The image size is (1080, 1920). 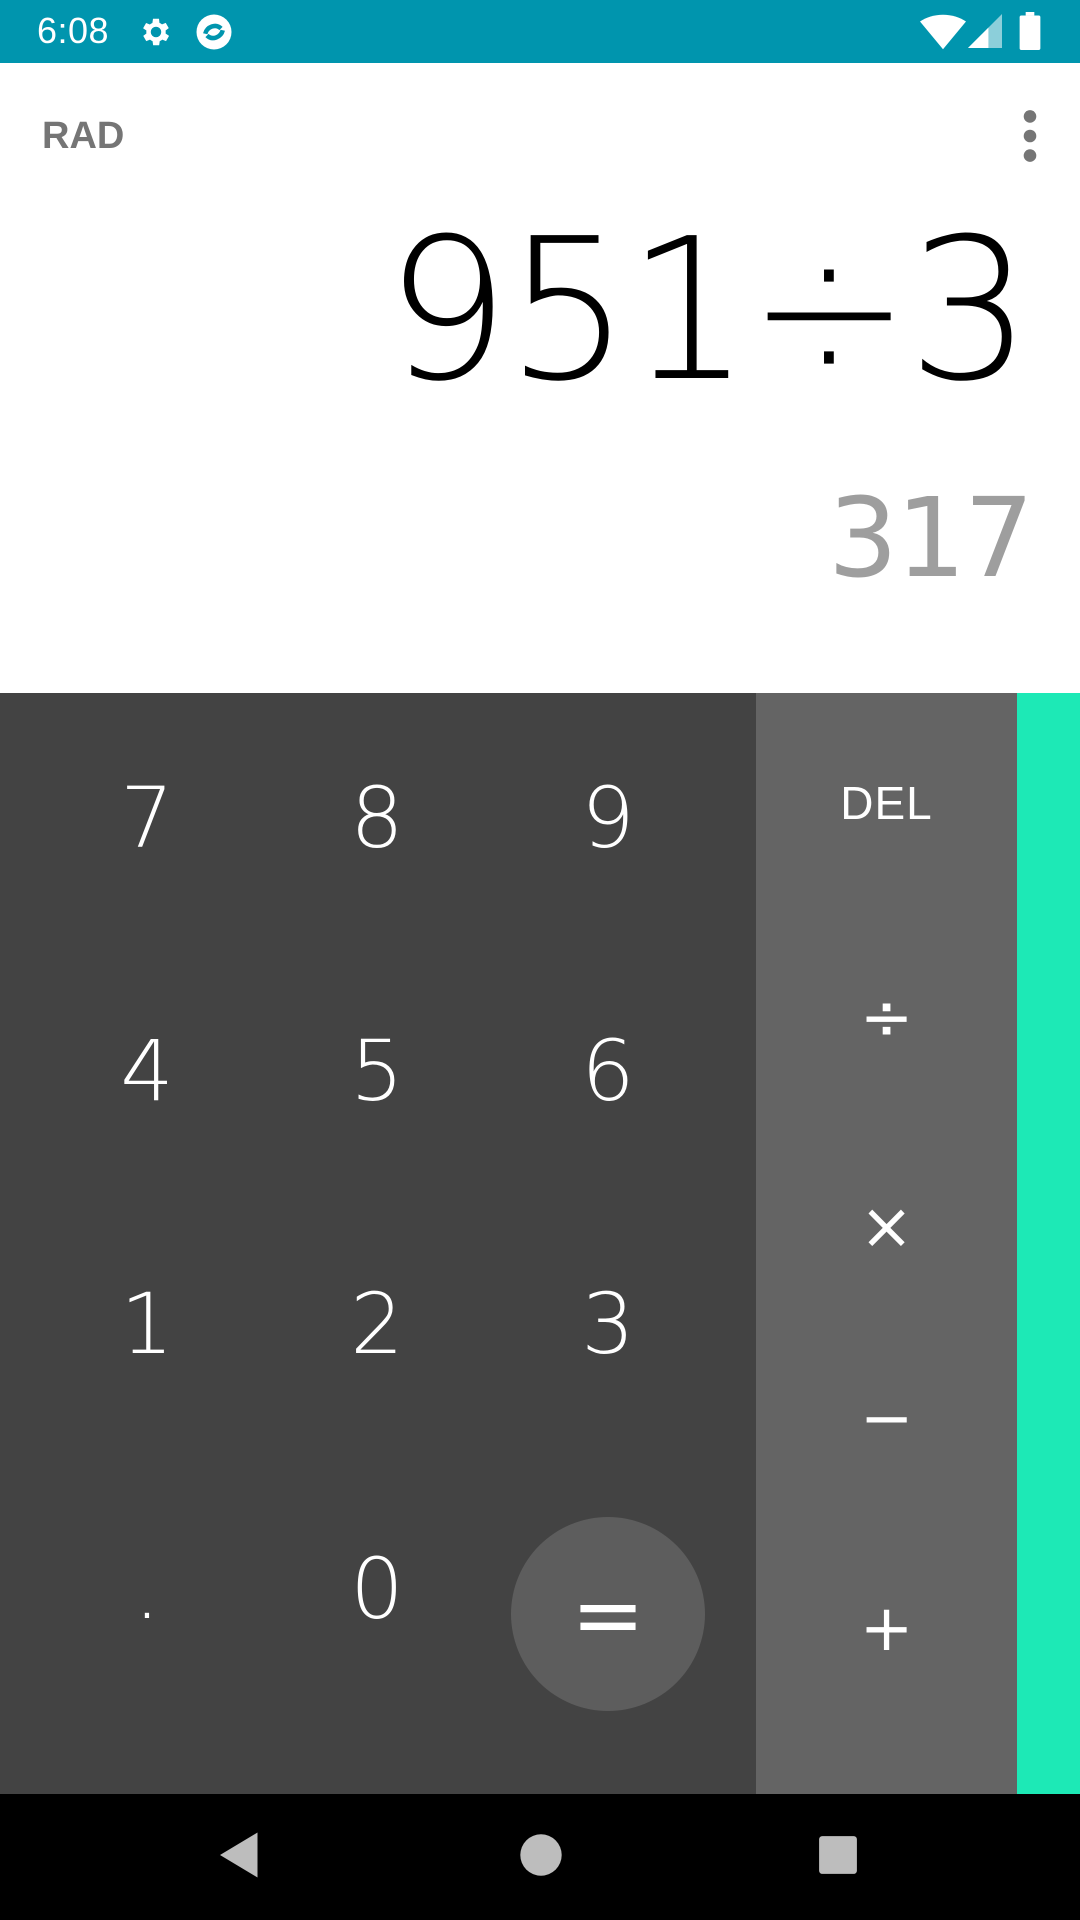 I want to click on digit-7-button: 7, so click(x=147, y=818).